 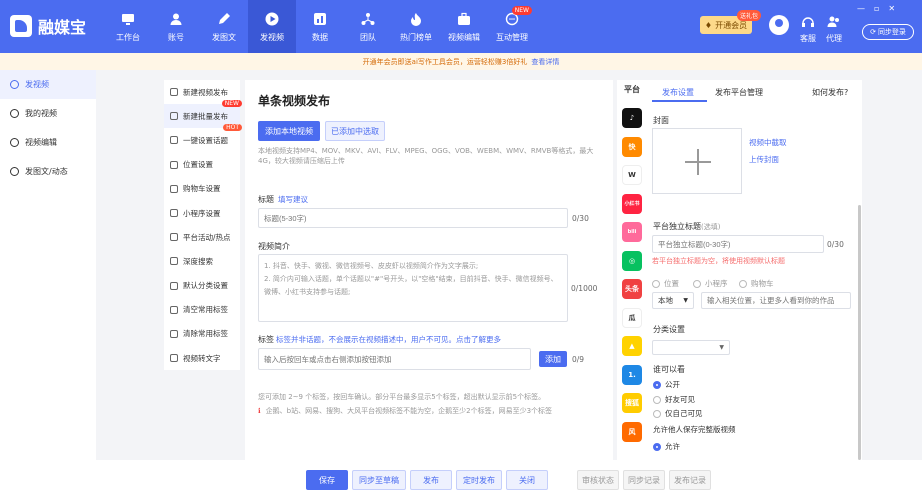 I want to click on nav-account: 账号, so click(x=176, y=26).